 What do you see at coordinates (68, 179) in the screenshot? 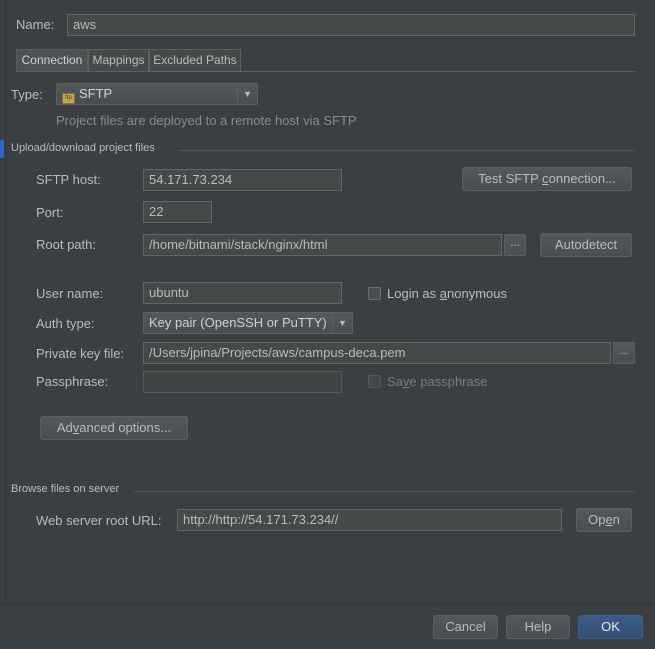
I see `sftp-host-label: SFTP host:` at bounding box center [68, 179].